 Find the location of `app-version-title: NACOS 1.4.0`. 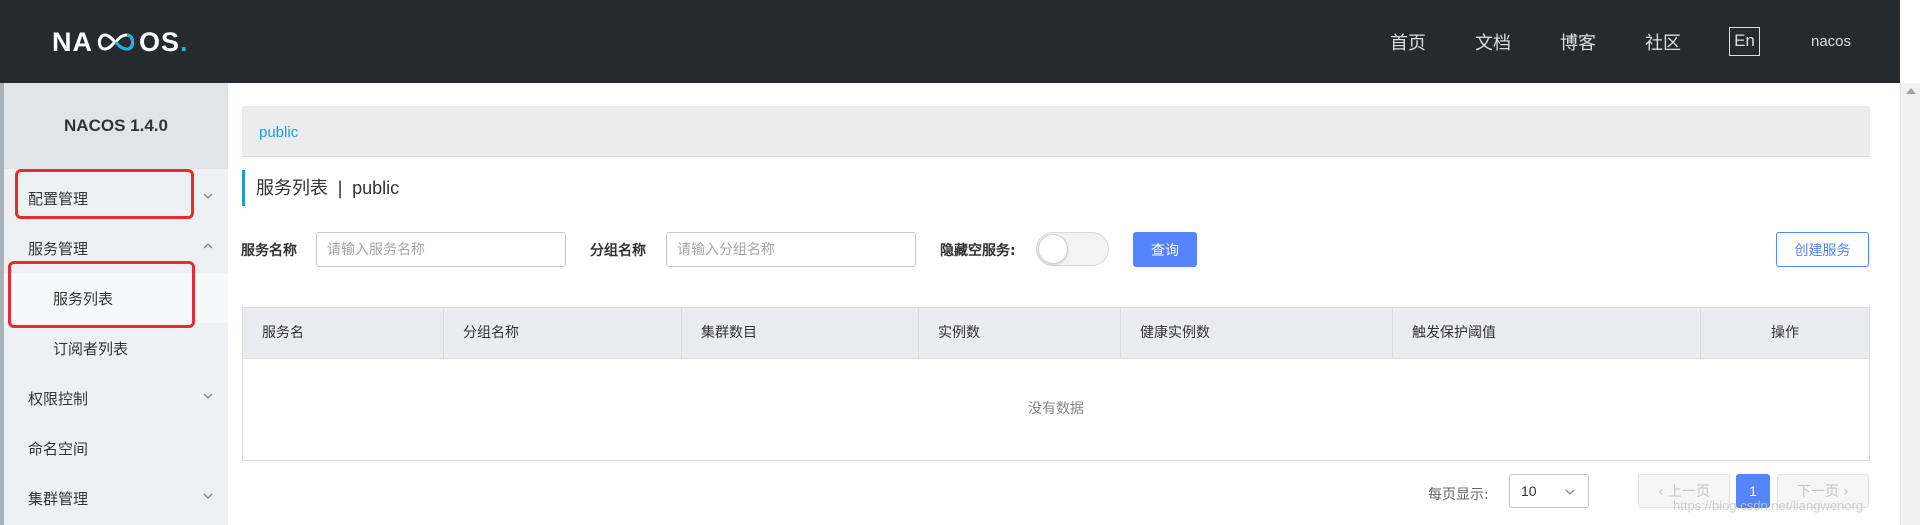

app-version-title: NACOS 1.4.0 is located at coordinates (116, 125).